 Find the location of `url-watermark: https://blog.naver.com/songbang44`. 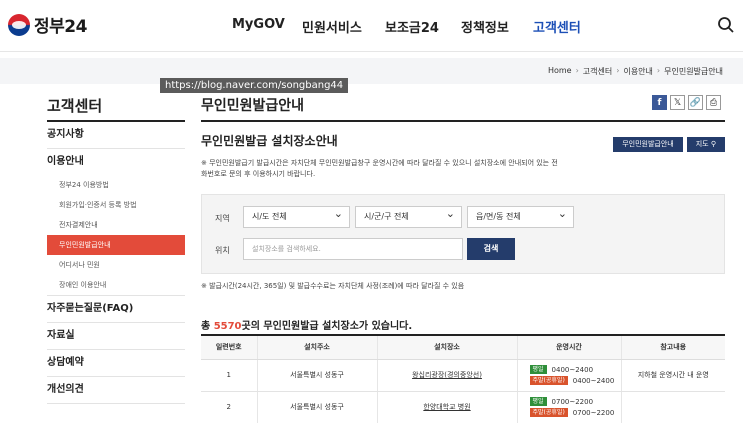

url-watermark: https://blog.naver.com/songbang44 is located at coordinates (254, 85).